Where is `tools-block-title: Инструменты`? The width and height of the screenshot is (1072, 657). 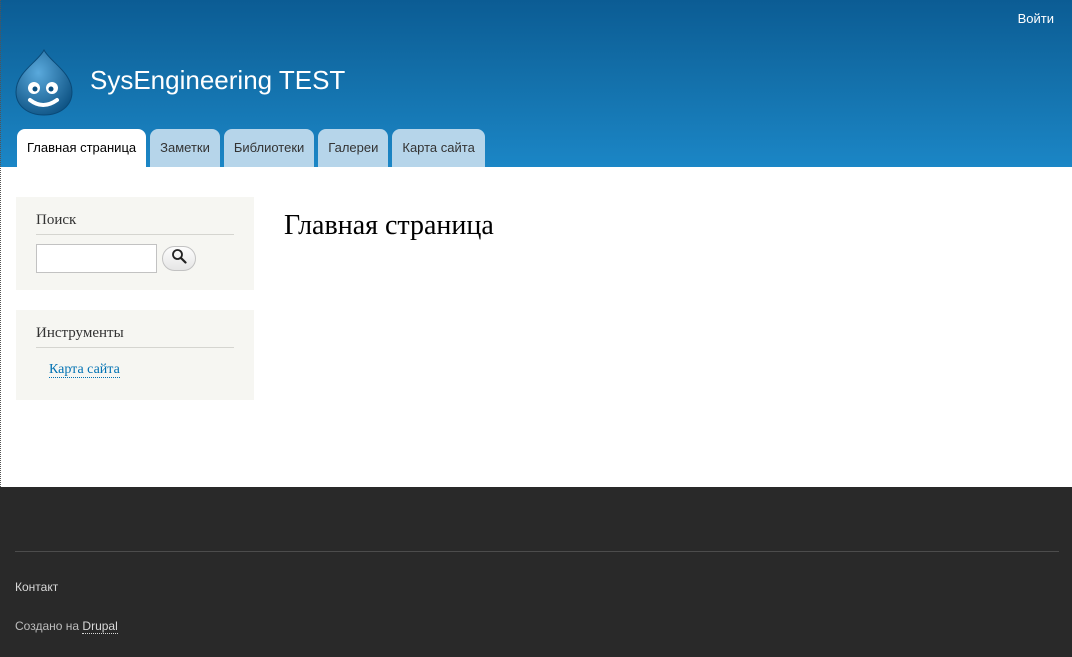
tools-block-title: Инструменты is located at coordinates (135, 329).